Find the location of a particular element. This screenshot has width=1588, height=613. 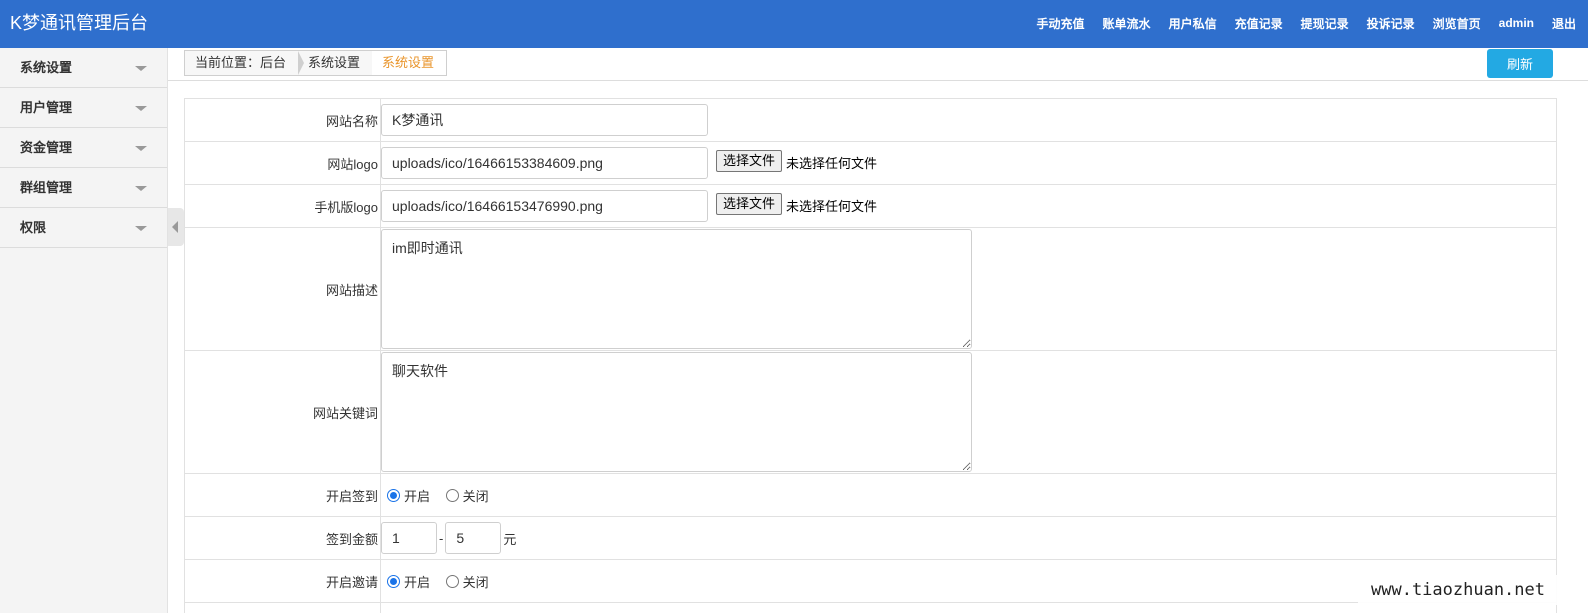

invite-on-radio is located at coordinates (393, 581).